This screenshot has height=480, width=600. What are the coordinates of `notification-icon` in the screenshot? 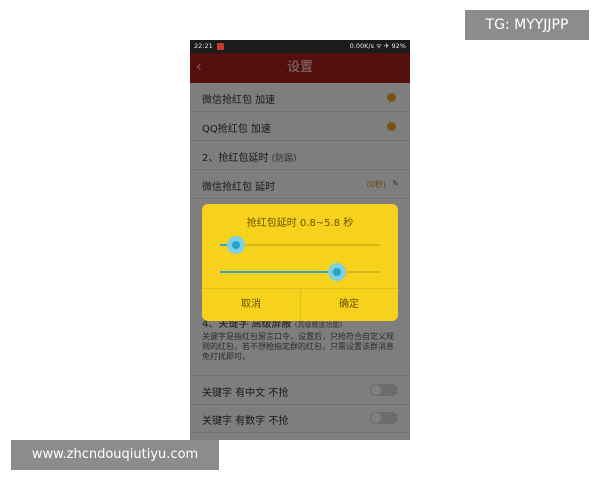 It's located at (220, 46).